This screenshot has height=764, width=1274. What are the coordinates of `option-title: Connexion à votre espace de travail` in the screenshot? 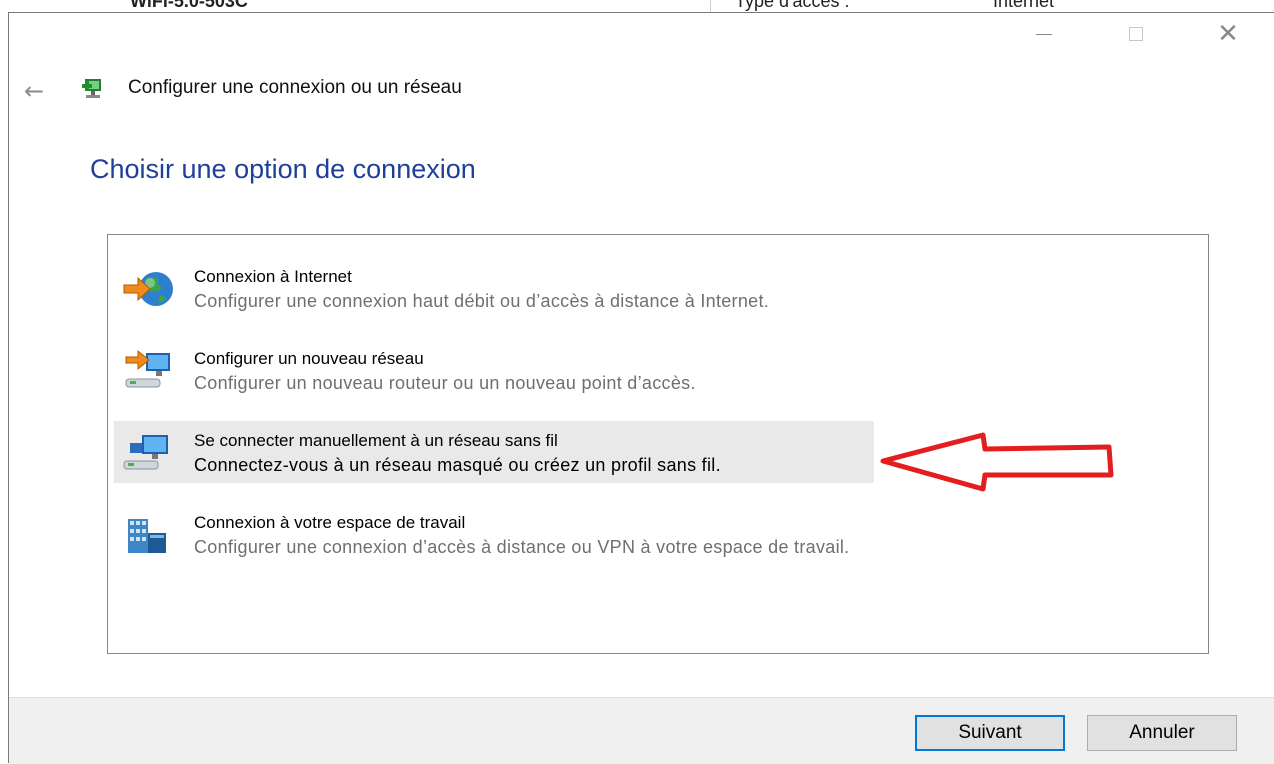 It's located at (330, 522).